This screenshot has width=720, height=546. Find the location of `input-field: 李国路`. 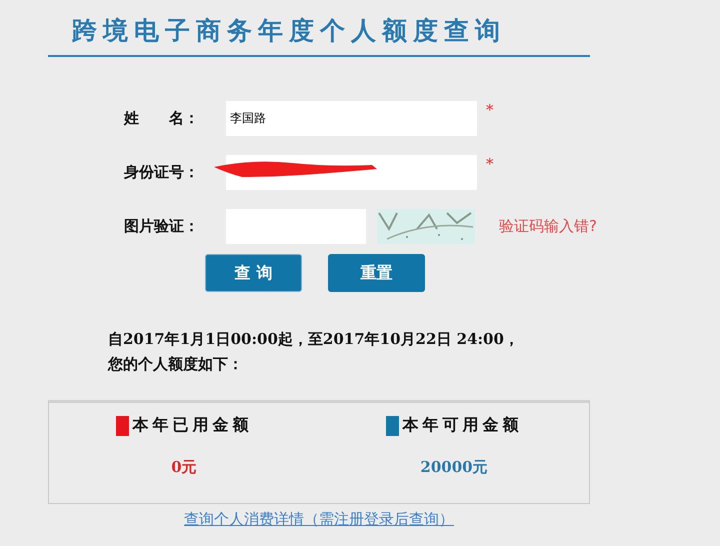

input-field: 李国路 is located at coordinates (351, 118).